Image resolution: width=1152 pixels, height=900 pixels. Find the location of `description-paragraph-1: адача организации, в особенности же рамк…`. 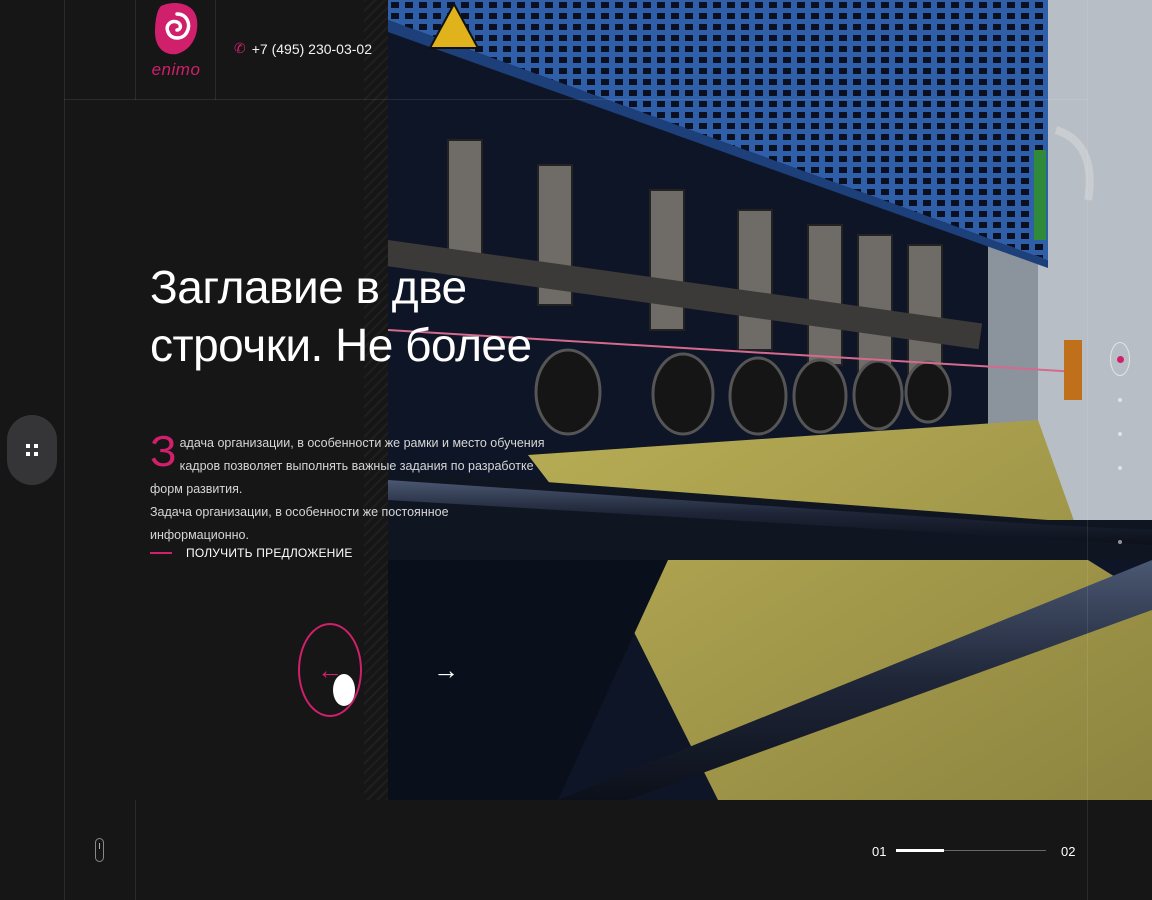

description-paragraph-1: адача организации, в особенности же рамк… is located at coordinates (347, 466).